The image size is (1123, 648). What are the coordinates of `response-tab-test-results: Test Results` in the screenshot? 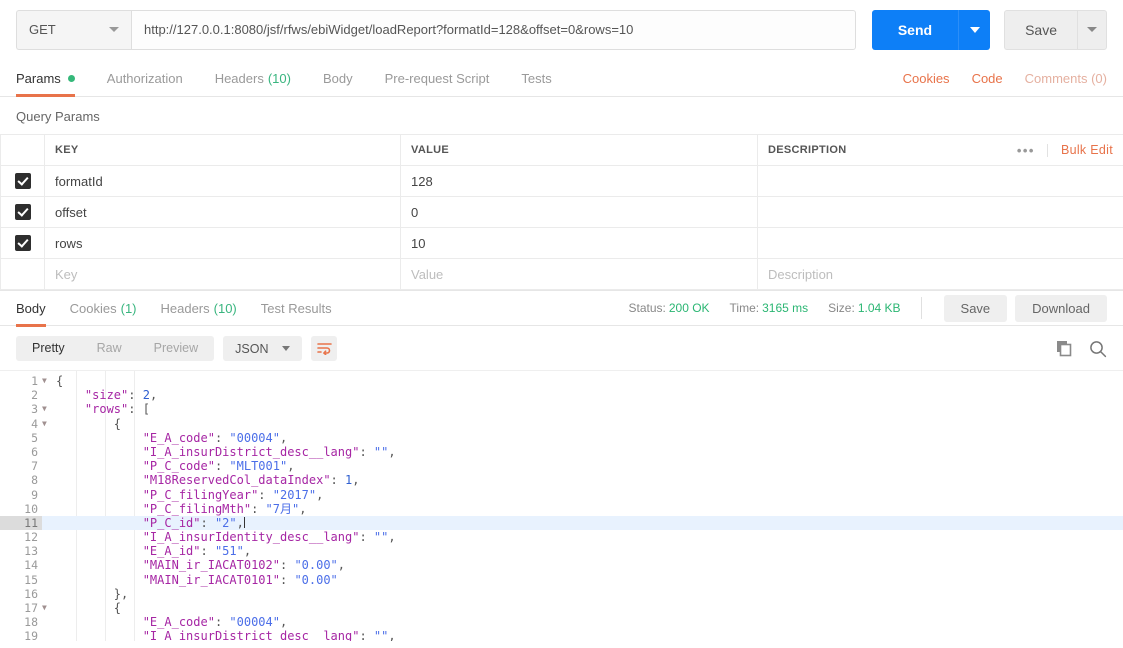 It's located at (296, 308).